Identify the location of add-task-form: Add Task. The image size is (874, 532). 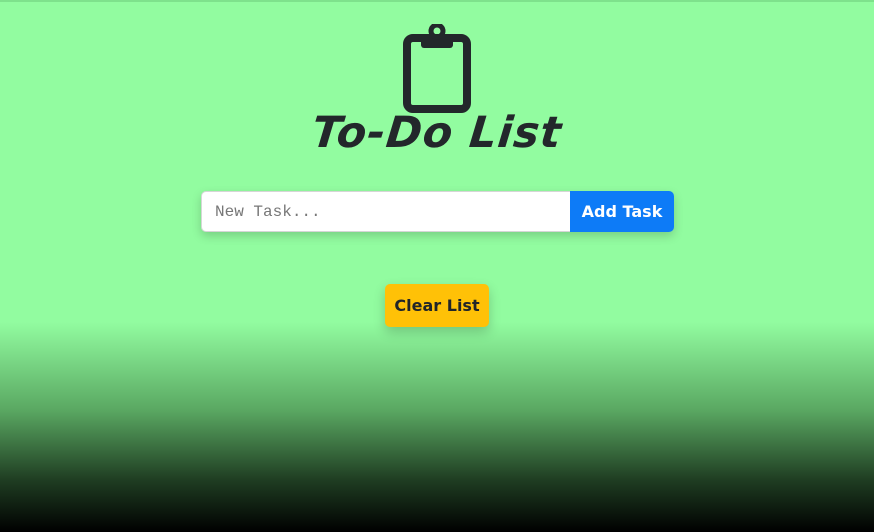
(437, 211).